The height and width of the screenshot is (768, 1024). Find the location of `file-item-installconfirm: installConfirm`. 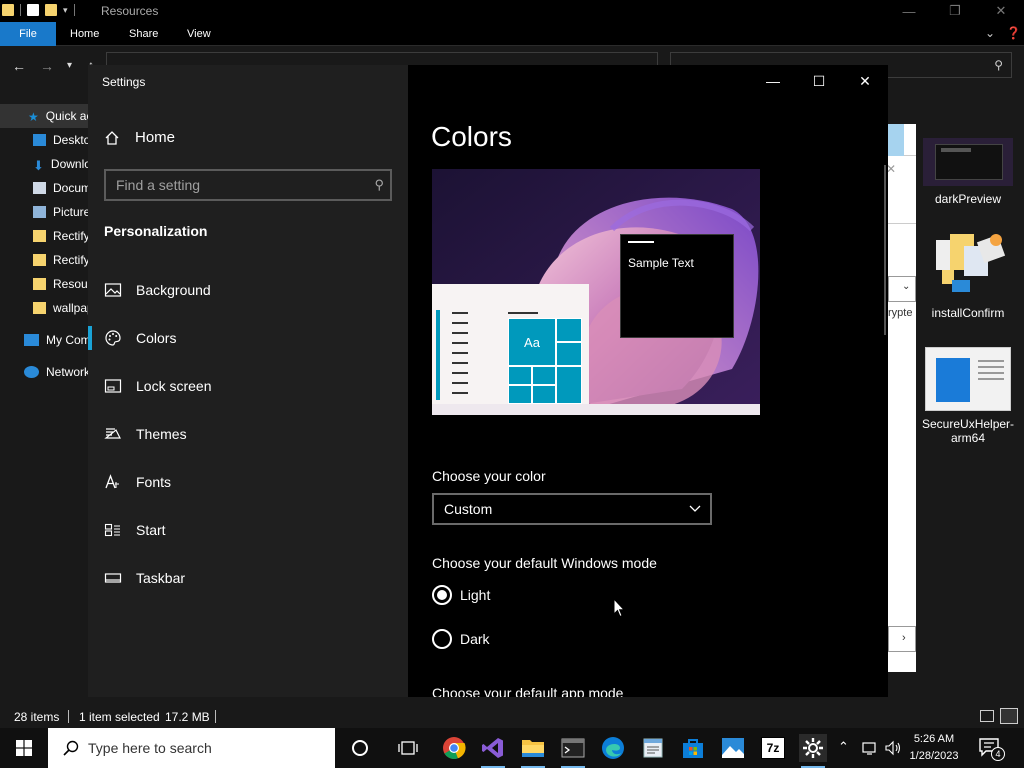

file-item-installconfirm: installConfirm is located at coordinates (968, 276).